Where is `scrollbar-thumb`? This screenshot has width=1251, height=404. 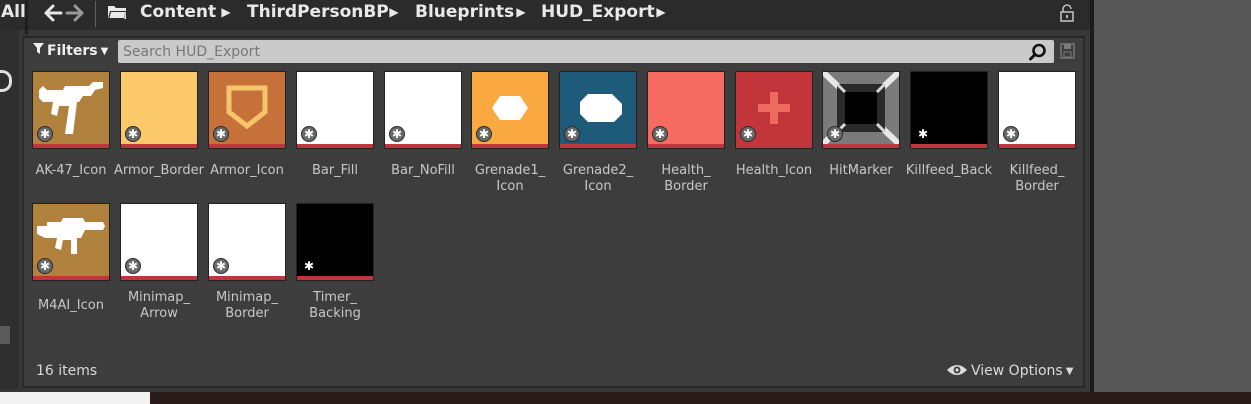
scrollbar-thumb is located at coordinates (5, 335).